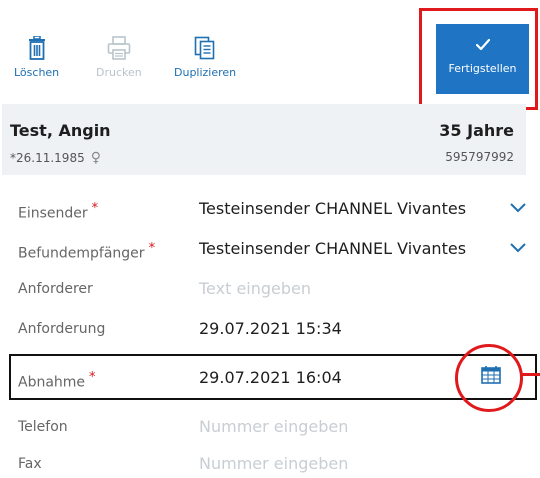  What do you see at coordinates (95, 158) in the screenshot?
I see `female-icon: ♀` at bounding box center [95, 158].